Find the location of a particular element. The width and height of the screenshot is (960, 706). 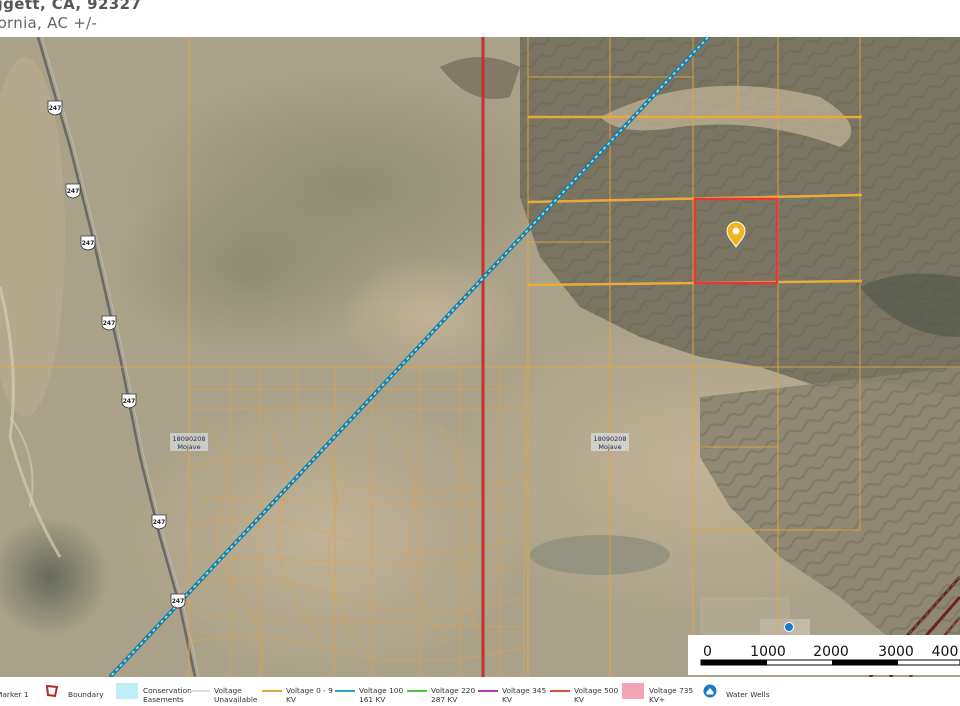

zone-label-left: 18090208 Mojave is located at coordinates (189, 442).